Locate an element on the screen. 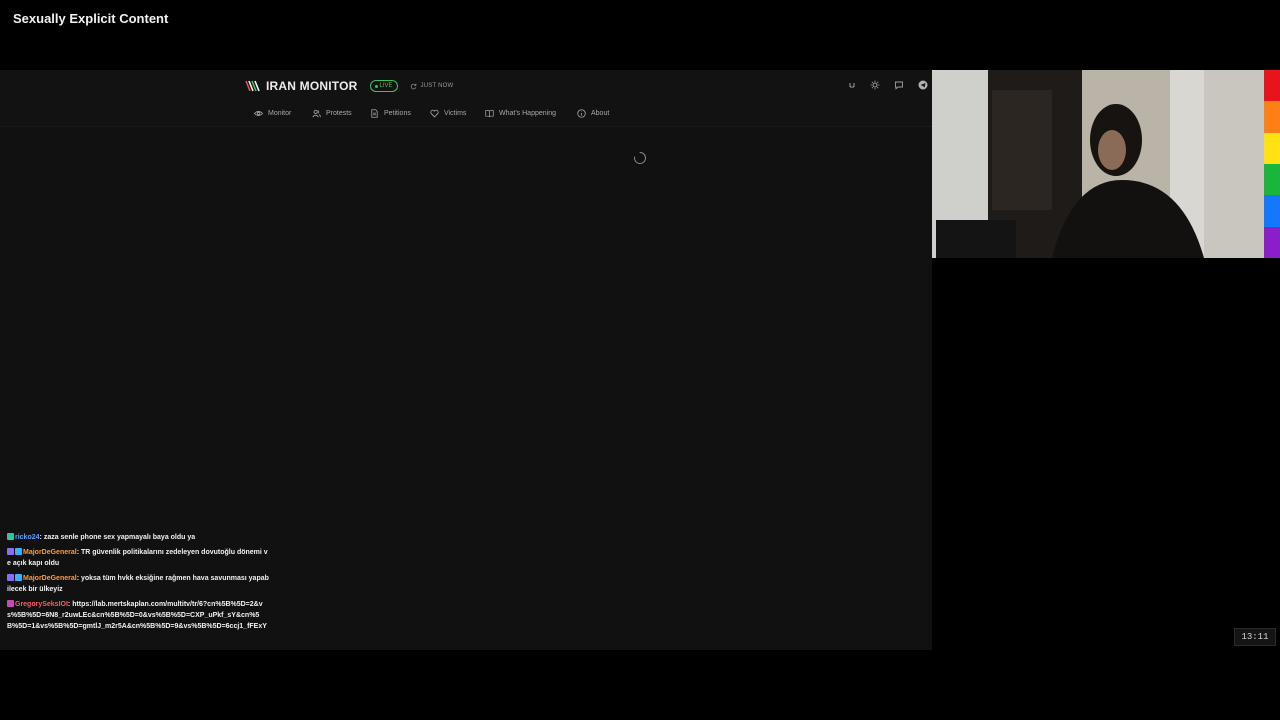  brand-name: IRAN MONITOR is located at coordinates (312, 86).